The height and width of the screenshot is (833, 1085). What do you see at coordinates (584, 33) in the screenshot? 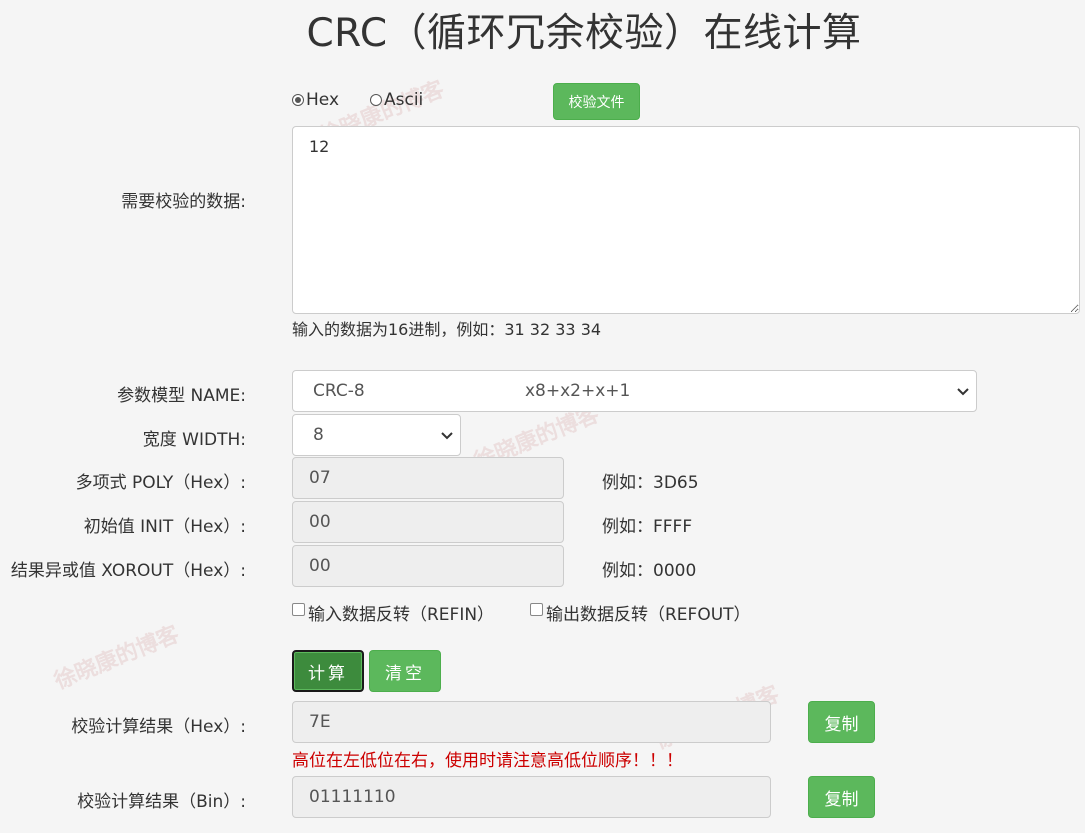
I see `page-title: CRC（循环冗余校验）在线计算` at bounding box center [584, 33].